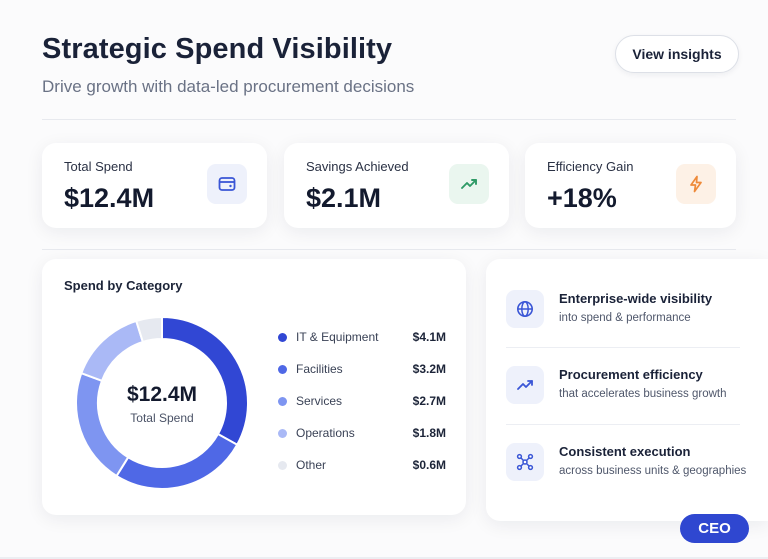  What do you see at coordinates (625, 451) in the screenshot?
I see `feature-title: Consistent execution` at bounding box center [625, 451].